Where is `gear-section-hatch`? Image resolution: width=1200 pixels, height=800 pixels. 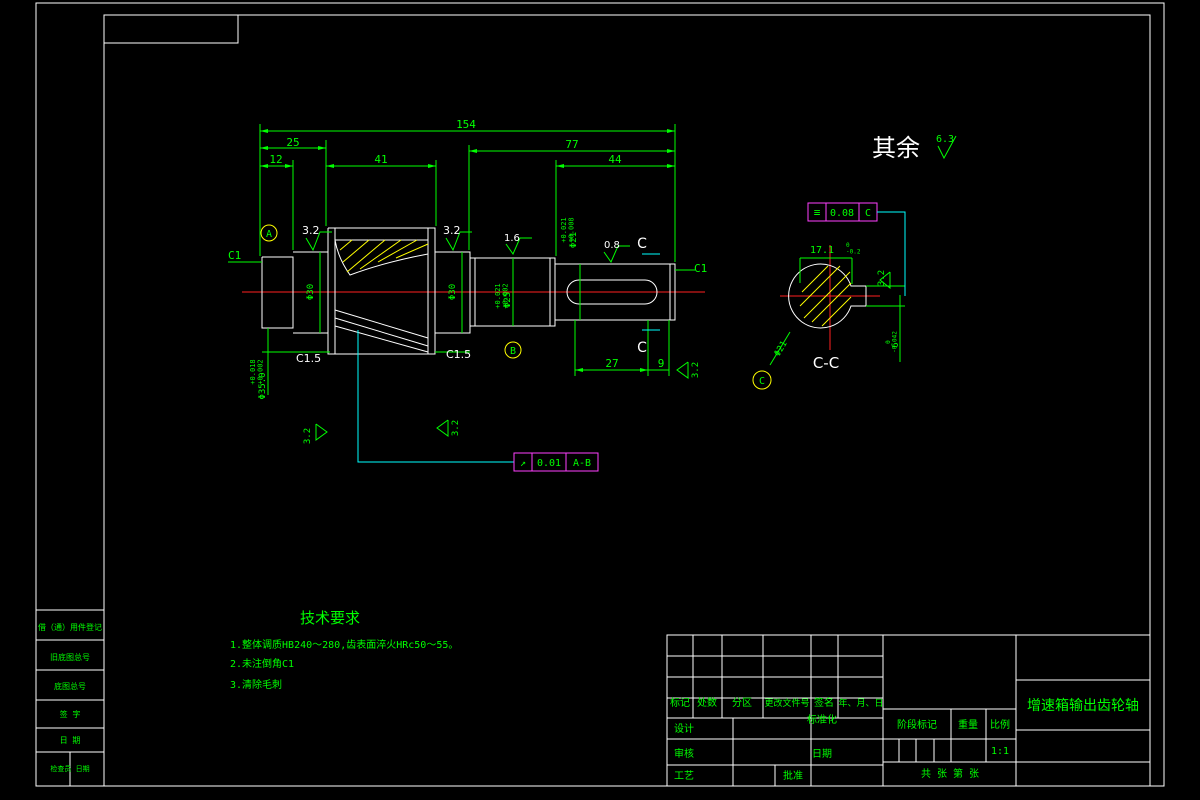 gear-section-hatch is located at coordinates (384, 256).